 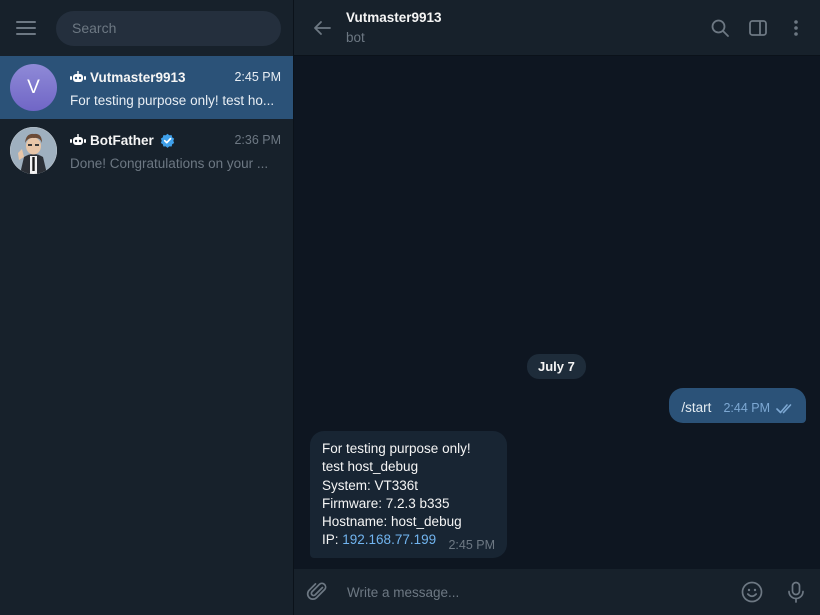 What do you see at coordinates (396, 448) in the screenshot?
I see `message-line: For testing purpose only!` at bounding box center [396, 448].